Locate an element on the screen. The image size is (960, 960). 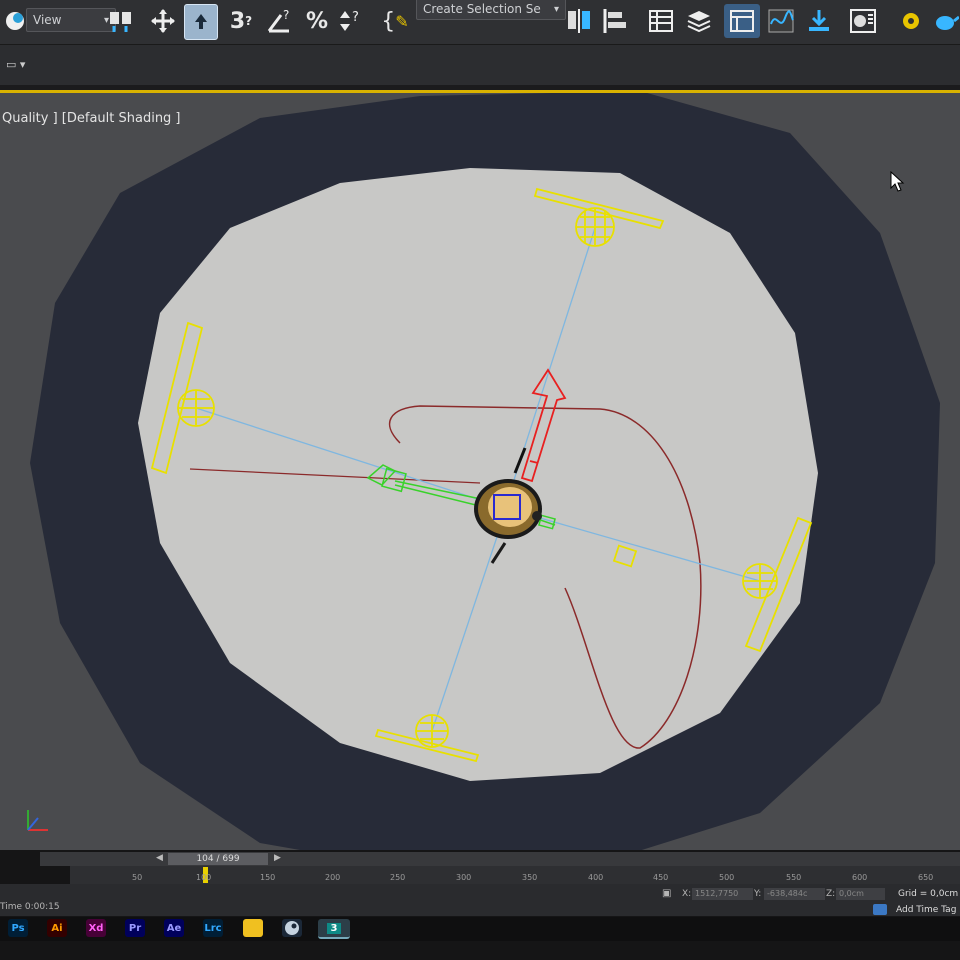
curve-editor-icon is located at coordinates (781, 21).